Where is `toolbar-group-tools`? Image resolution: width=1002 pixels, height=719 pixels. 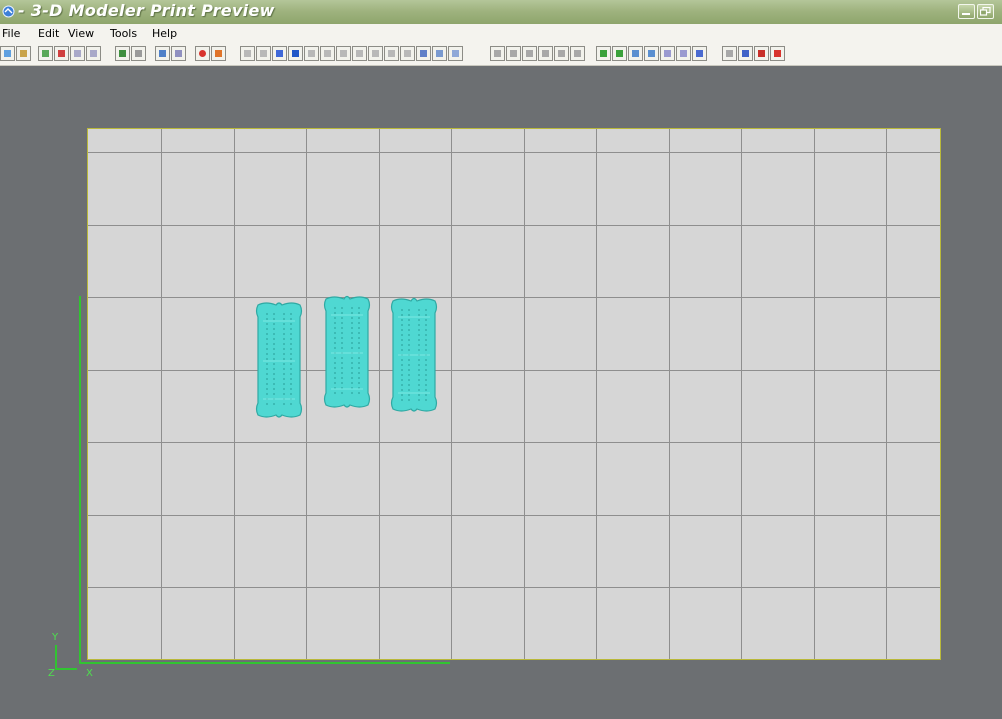 toolbar-group-tools is located at coordinates (537, 54).